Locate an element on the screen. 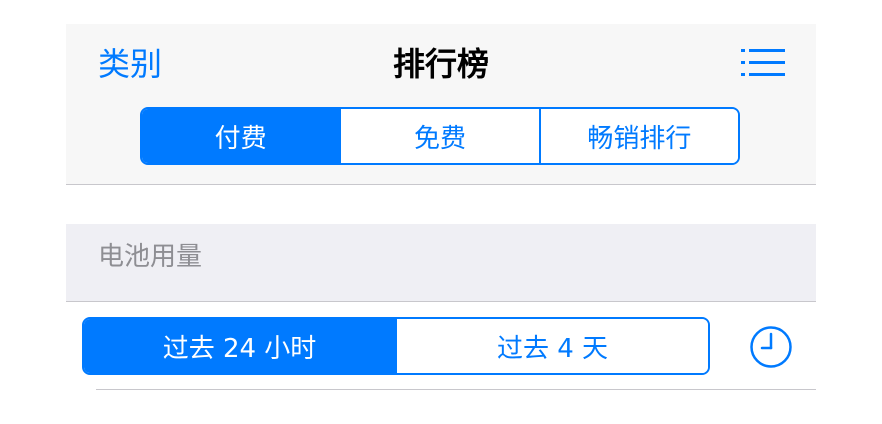  section-title: 电池用量 is located at coordinates (150, 257).